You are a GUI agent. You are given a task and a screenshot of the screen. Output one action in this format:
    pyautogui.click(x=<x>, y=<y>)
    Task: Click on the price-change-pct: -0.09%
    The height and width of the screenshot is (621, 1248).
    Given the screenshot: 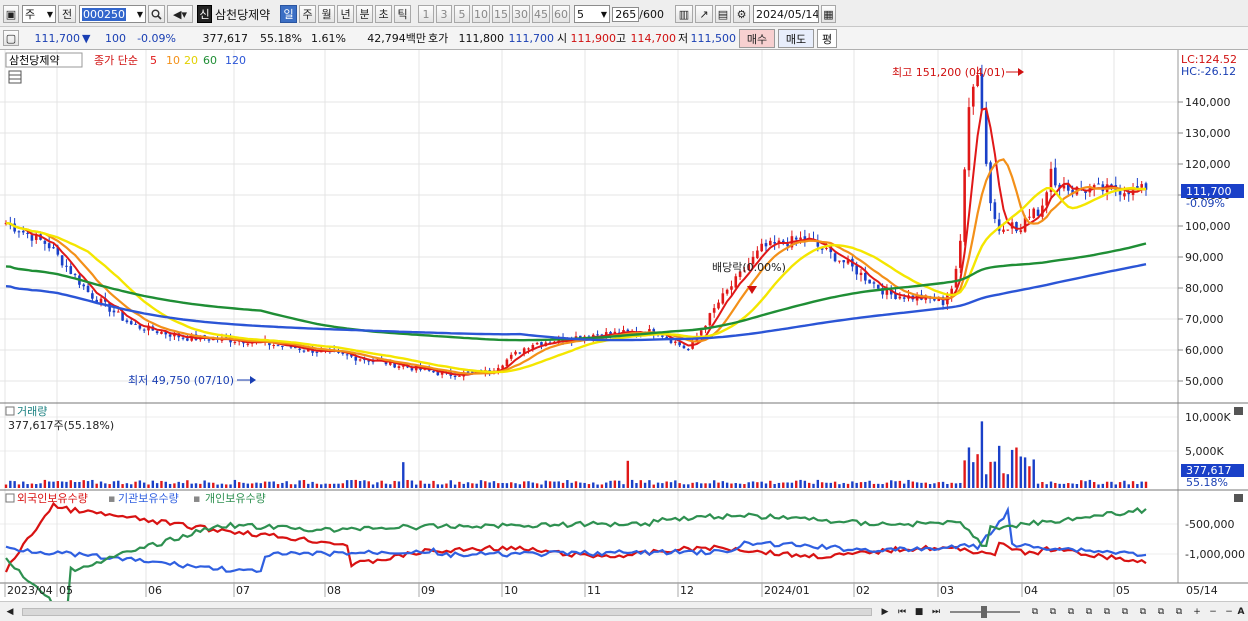 What is the action you would take?
    pyautogui.click(x=156, y=38)
    